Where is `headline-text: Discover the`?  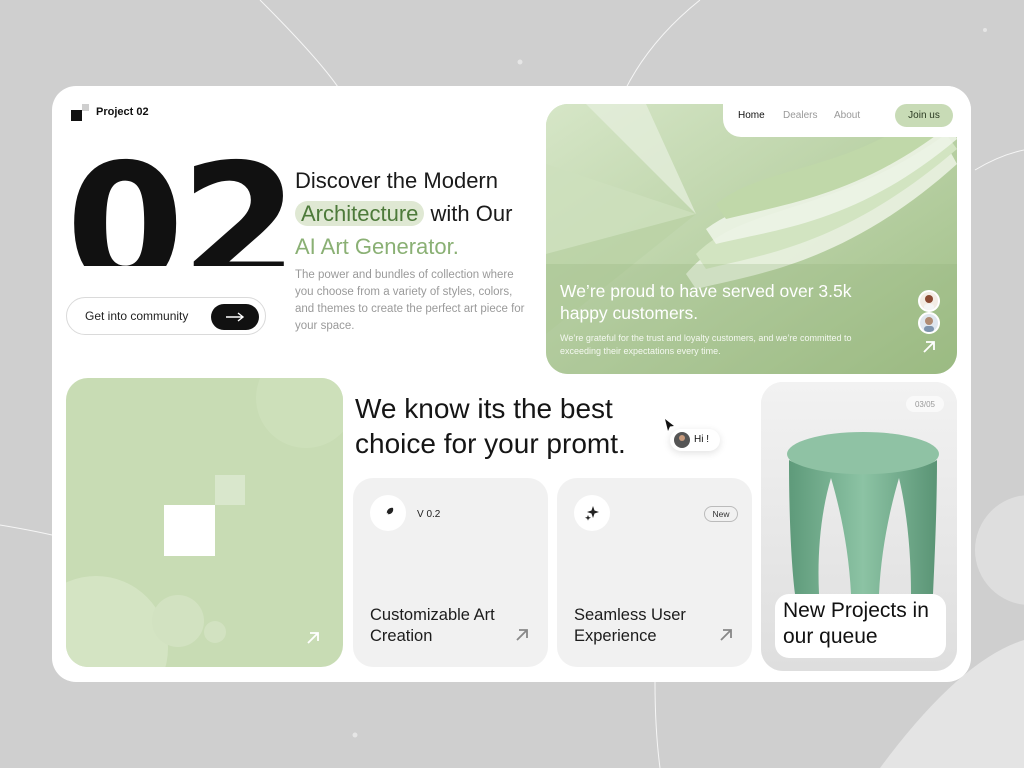
headline-text: Discover the is located at coordinates (359, 180).